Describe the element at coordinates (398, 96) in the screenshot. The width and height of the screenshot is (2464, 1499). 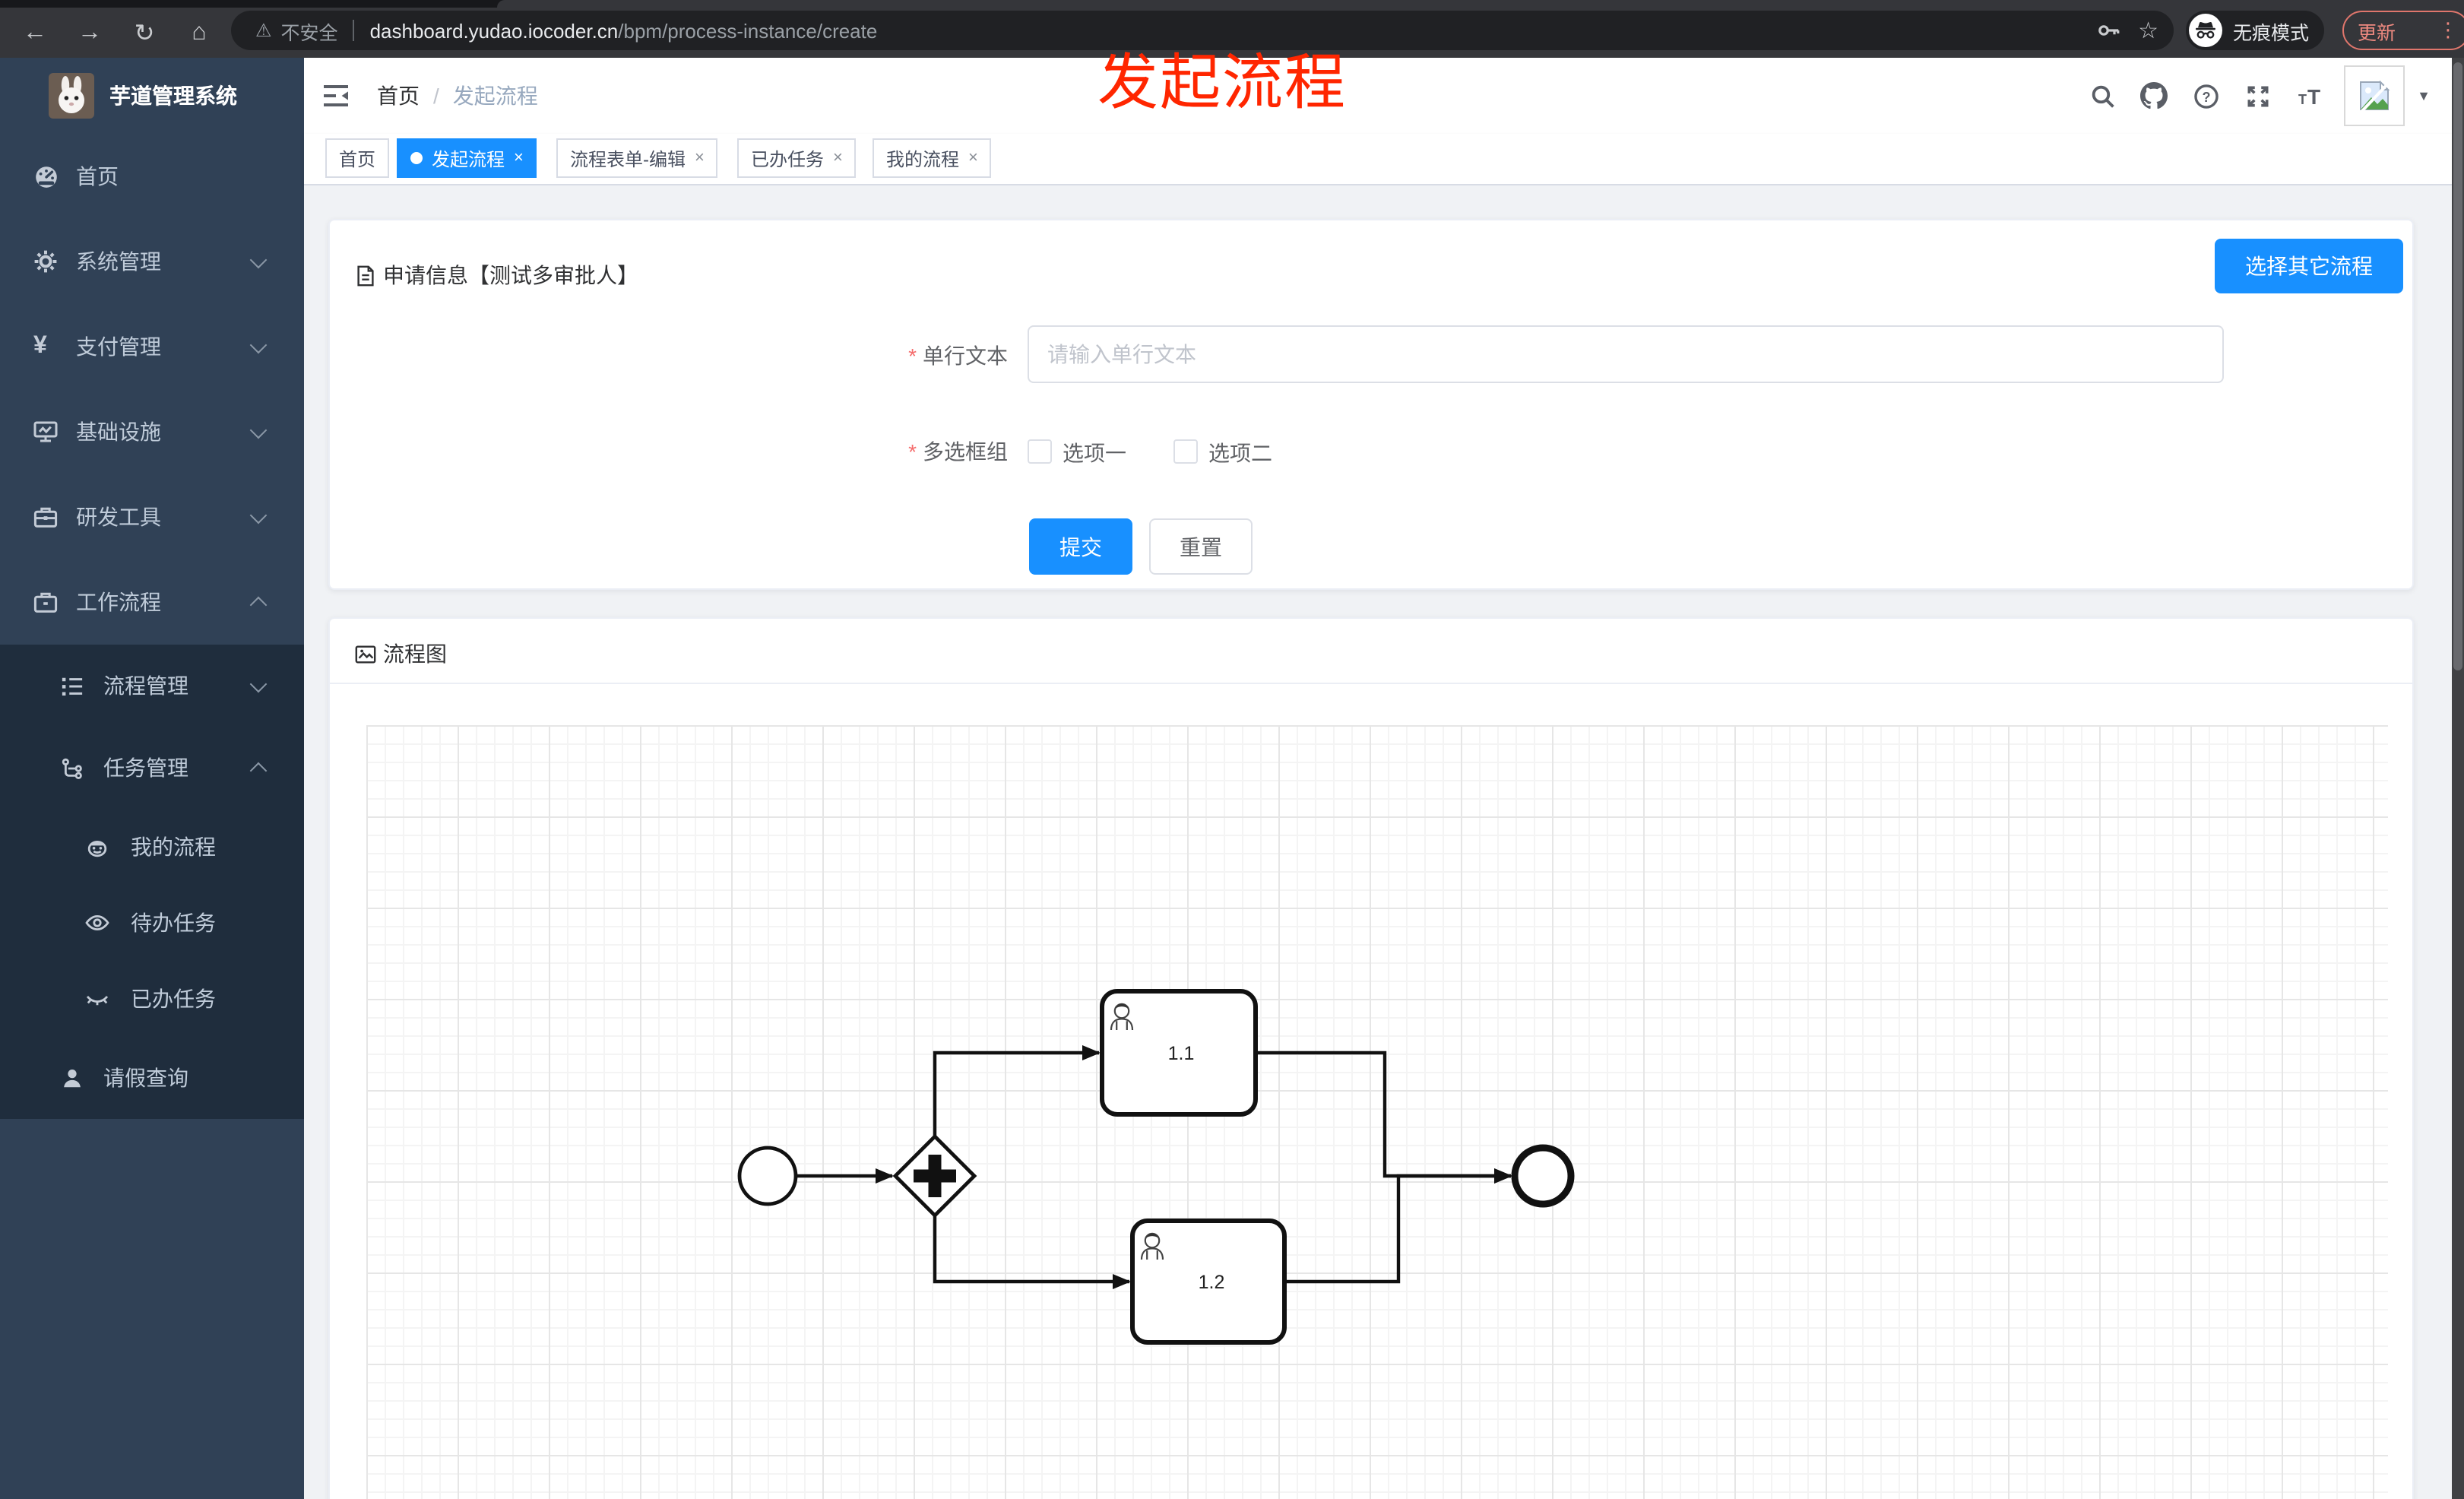
I see `breadcrumb-home: 首页` at that location.